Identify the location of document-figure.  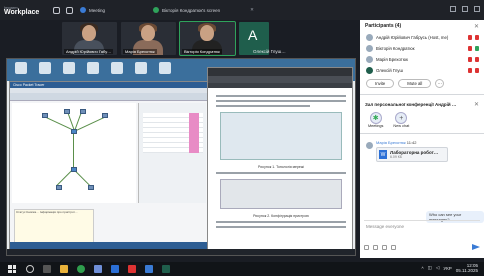
(281, 136).